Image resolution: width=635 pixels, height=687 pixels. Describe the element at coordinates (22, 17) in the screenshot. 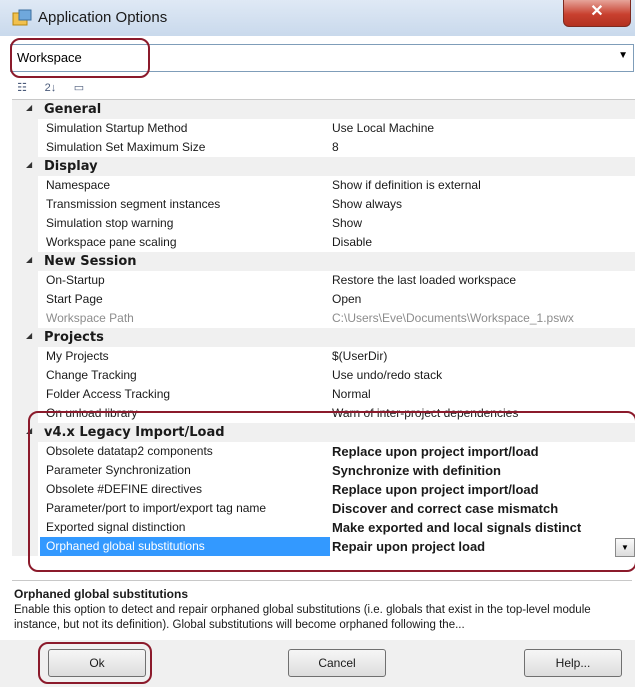

I see `app-options-icon` at that location.